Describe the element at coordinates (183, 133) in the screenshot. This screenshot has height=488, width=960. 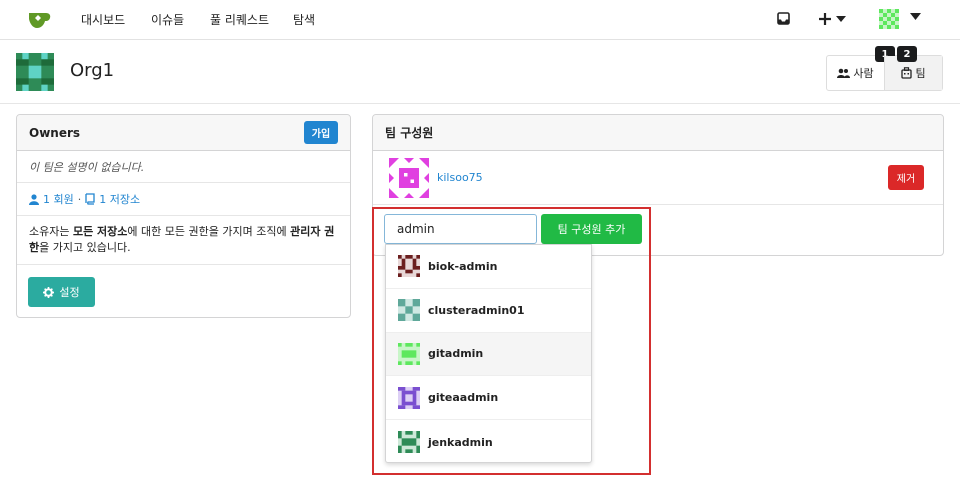
I see `owners-card-header: Owners 가입` at that location.